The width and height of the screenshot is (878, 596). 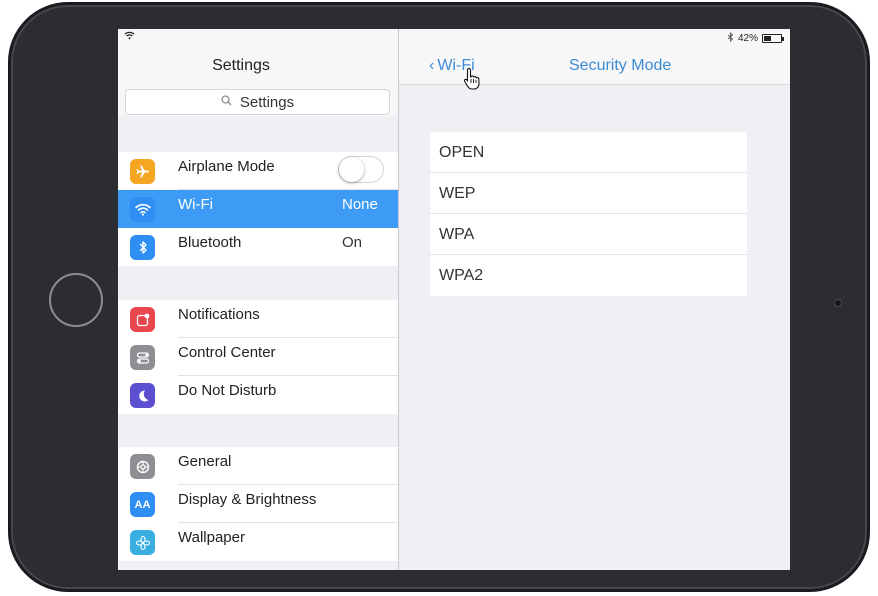 What do you see at coordinates (226, 166) in the screenshot?
I see `sidebar-item-label: Airplane Mode` at bounding box center [226, 166].